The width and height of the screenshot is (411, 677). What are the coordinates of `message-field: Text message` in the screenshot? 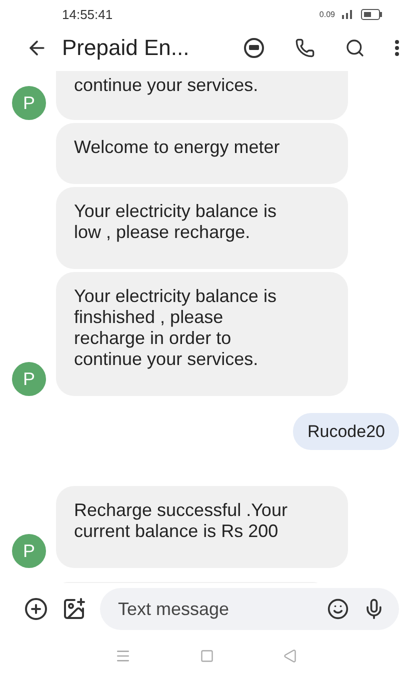 It's located at (249, 609).